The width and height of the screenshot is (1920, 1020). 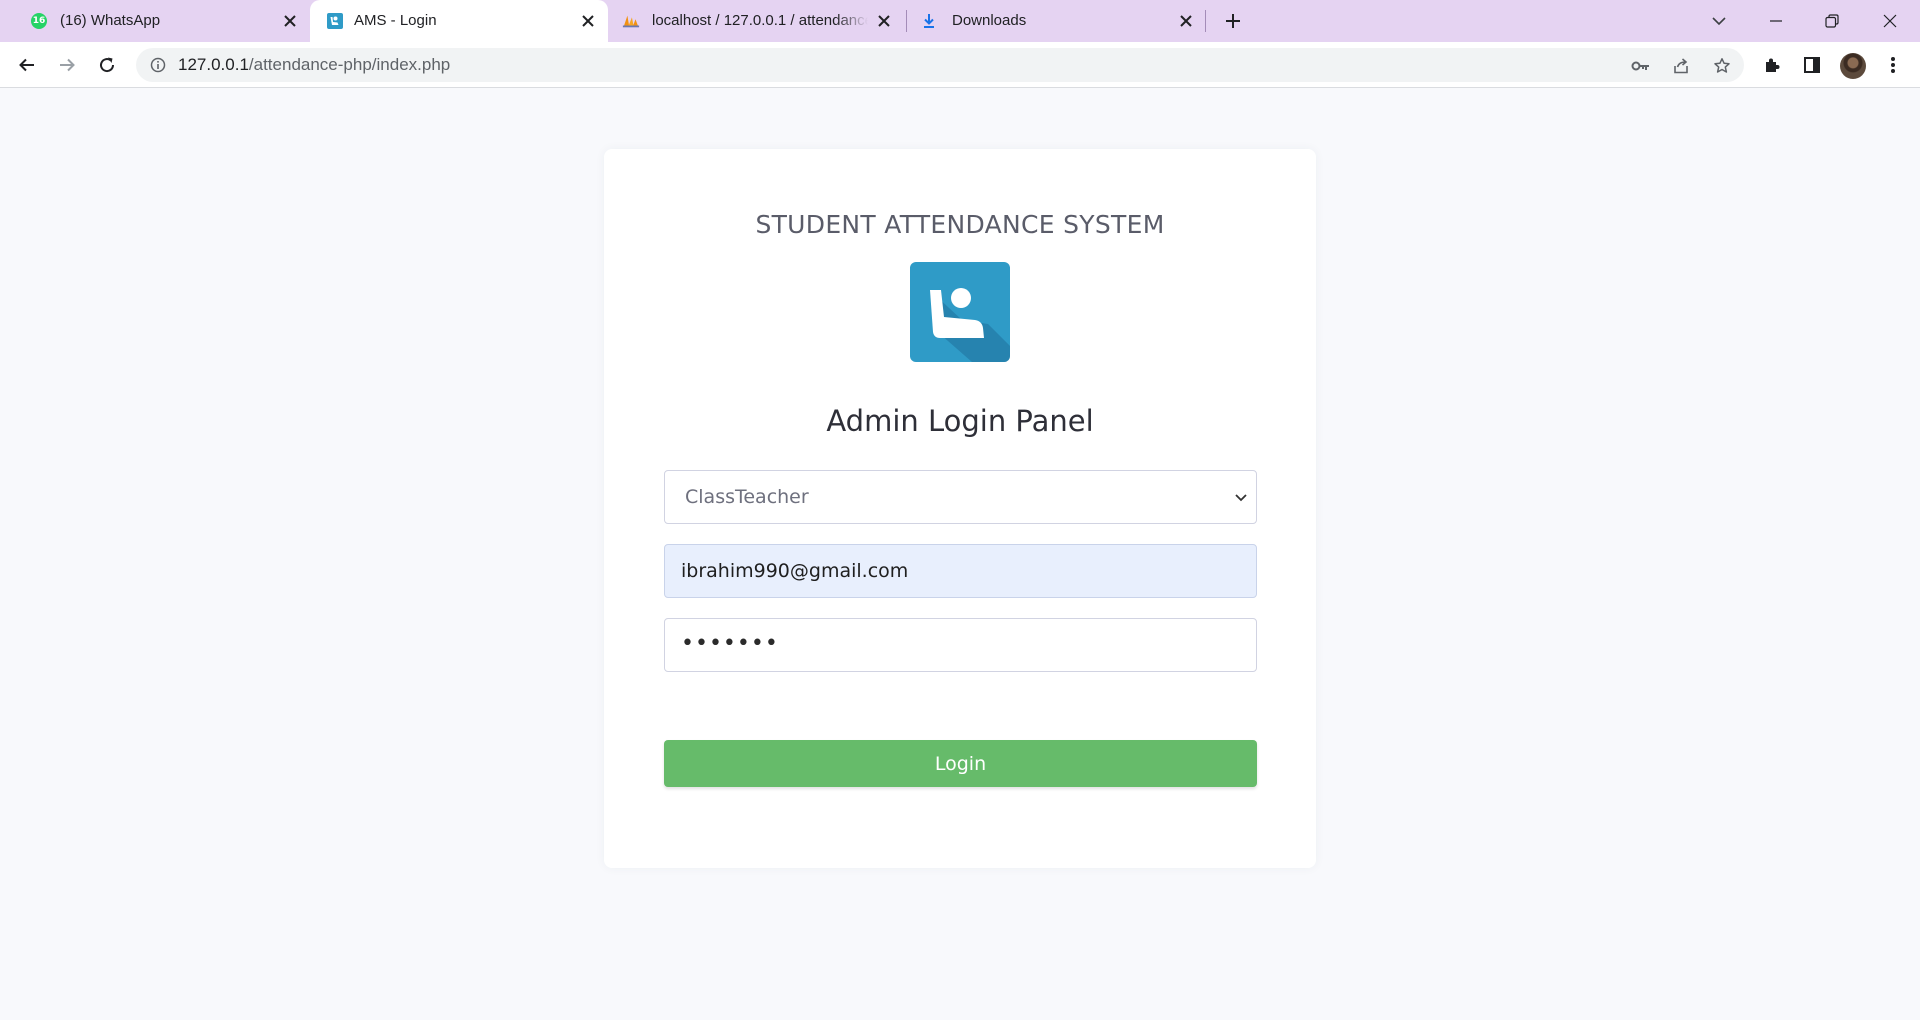 I want to click on chevron-down-icon, so click(x=1241, y=498).